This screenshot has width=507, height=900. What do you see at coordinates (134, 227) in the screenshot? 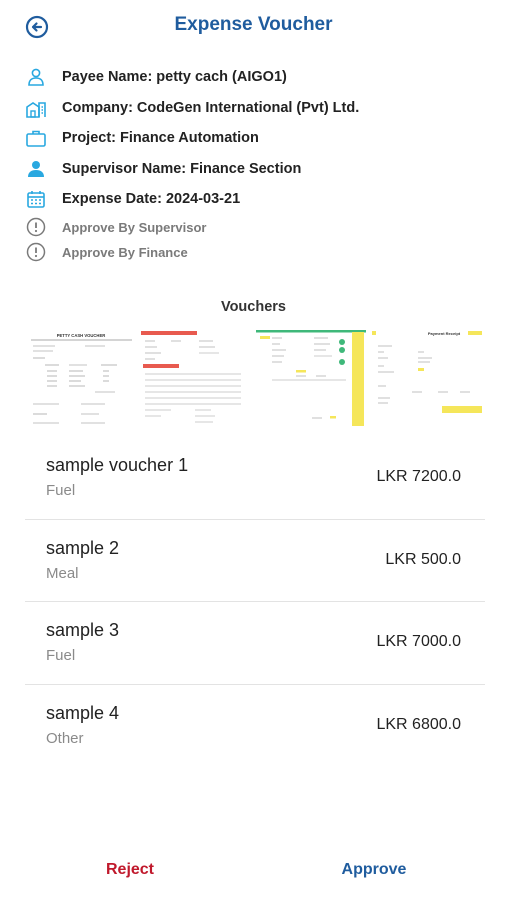
I see `approve-supervisor-status: Approve By Supervisor` at bounding box center [134, 227].